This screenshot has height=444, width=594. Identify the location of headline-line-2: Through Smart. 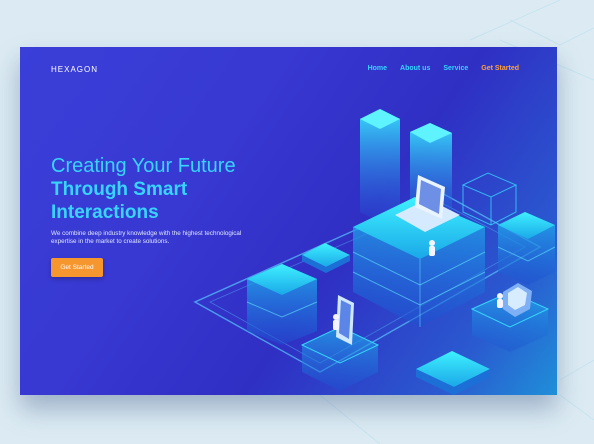
(119, 189).